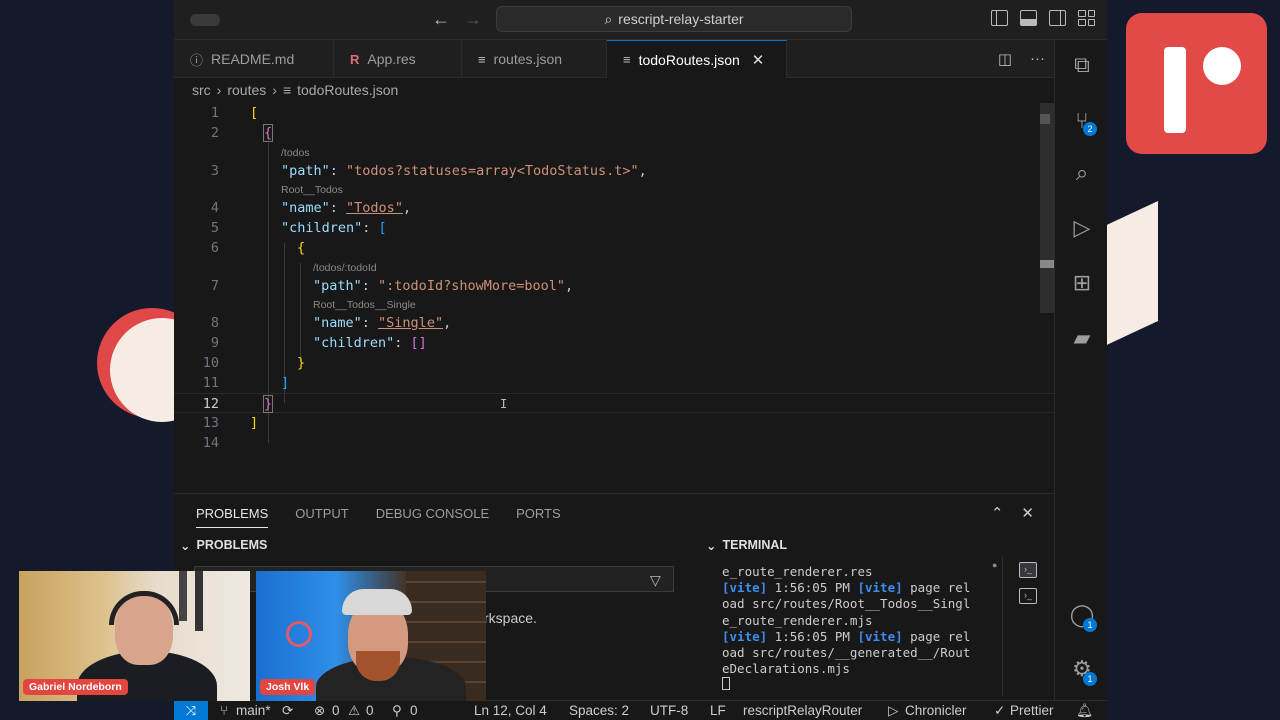  I want to click on tab-app-res: R App.res, so click(398, 59).